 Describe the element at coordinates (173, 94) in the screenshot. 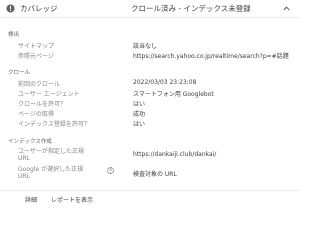

I see `user-agent-value: スマートフォン用 Googlebot` at that location.